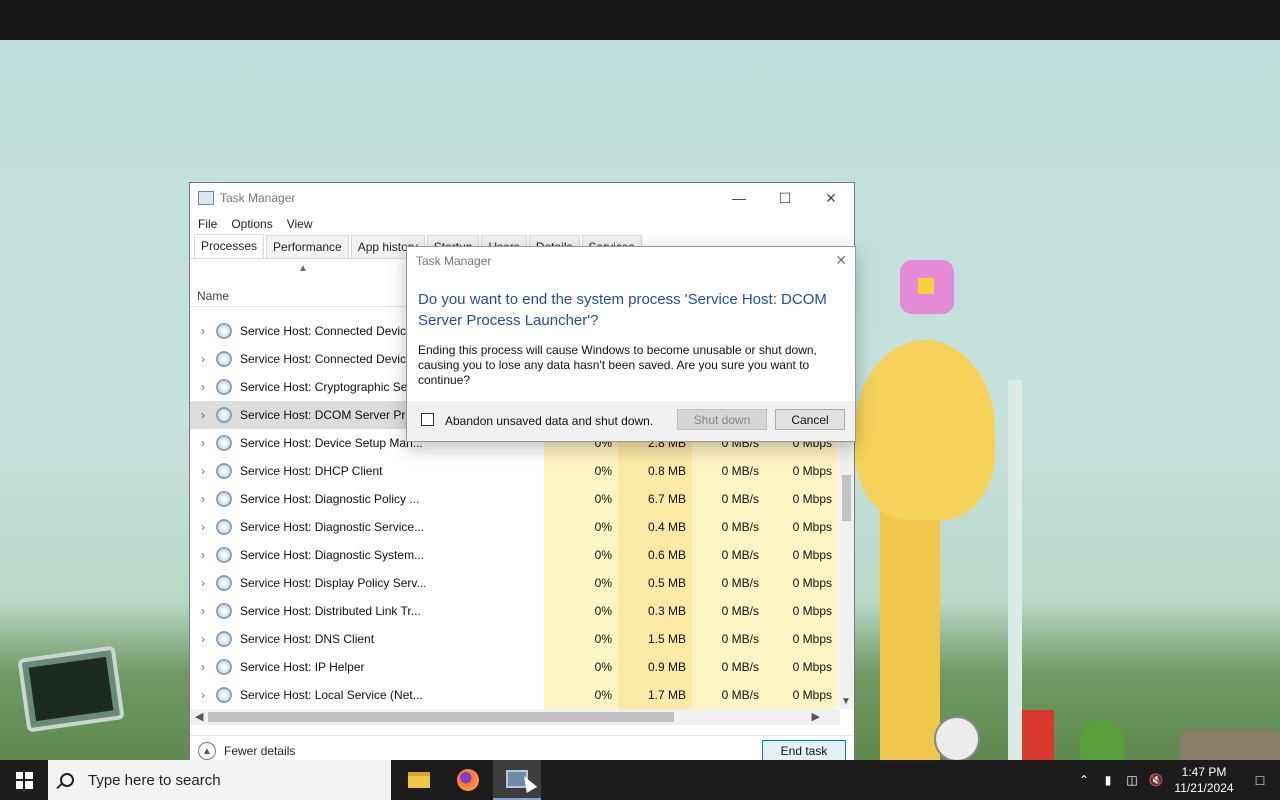 This screenshot has height=800, width=1280. I want to click on vertical-scroll-thumb, so click(846, 498).